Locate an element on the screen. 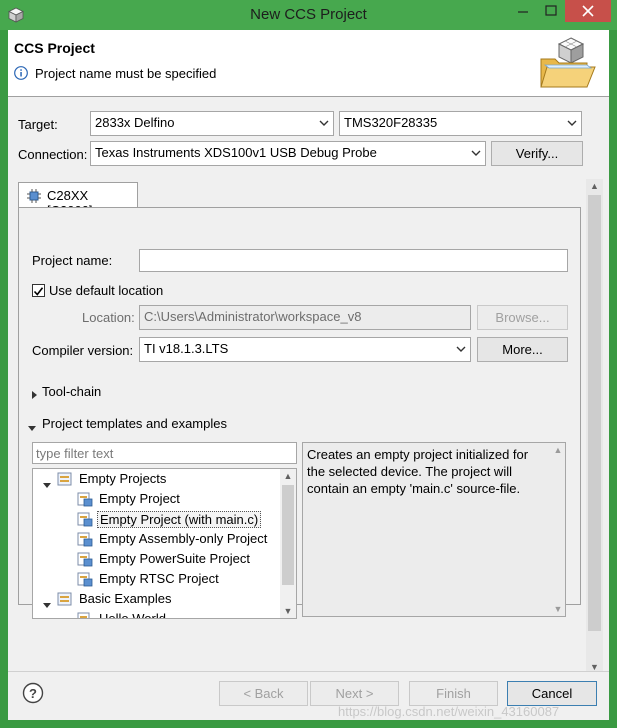 The height and width of the screenshot is (728, 617). info-icon is located at coordinates (21, 73).